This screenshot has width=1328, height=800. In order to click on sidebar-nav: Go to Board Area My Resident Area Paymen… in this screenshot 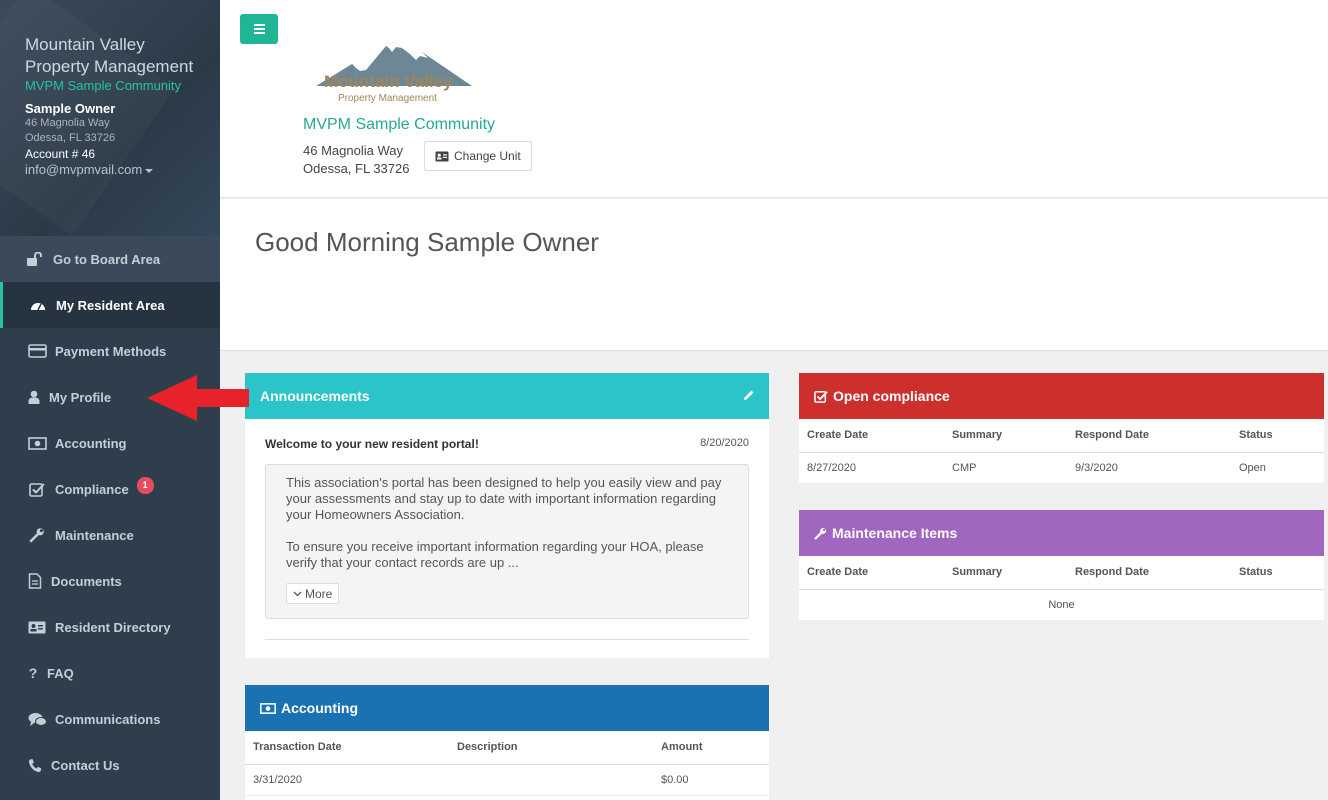, I will do `click(110, 512)`.